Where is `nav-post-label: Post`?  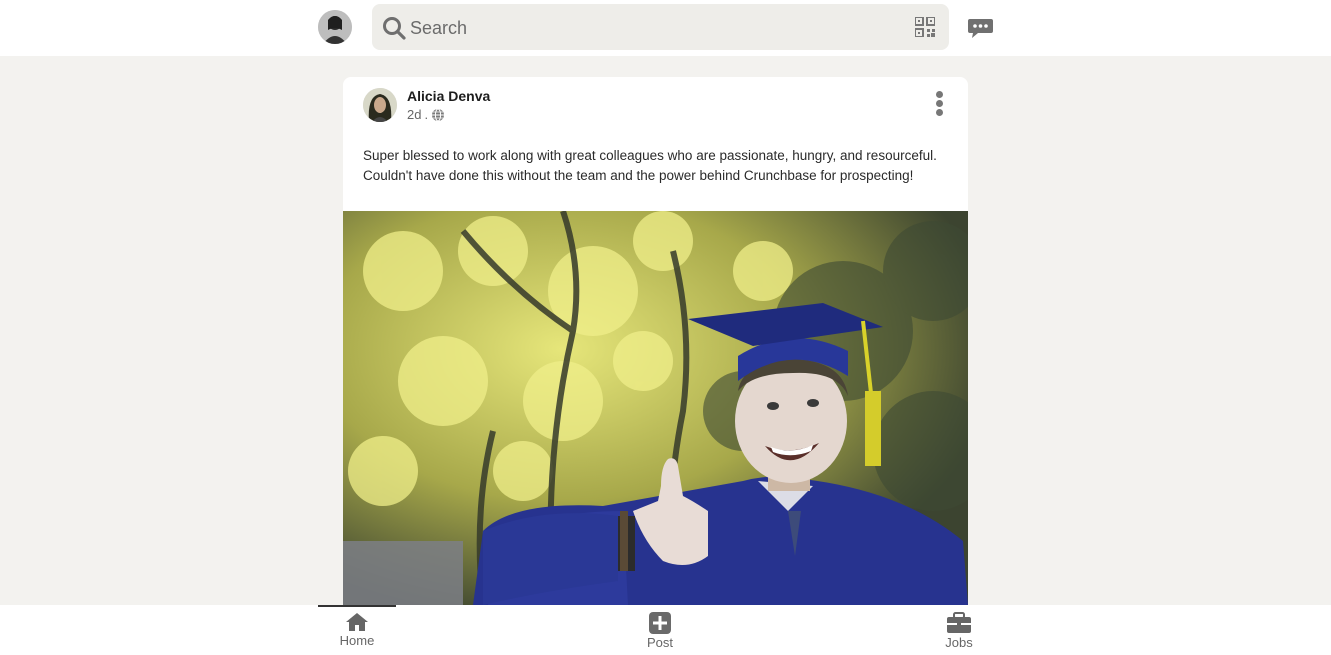
nav-post-label: Post is located at coordinates (659, 642).